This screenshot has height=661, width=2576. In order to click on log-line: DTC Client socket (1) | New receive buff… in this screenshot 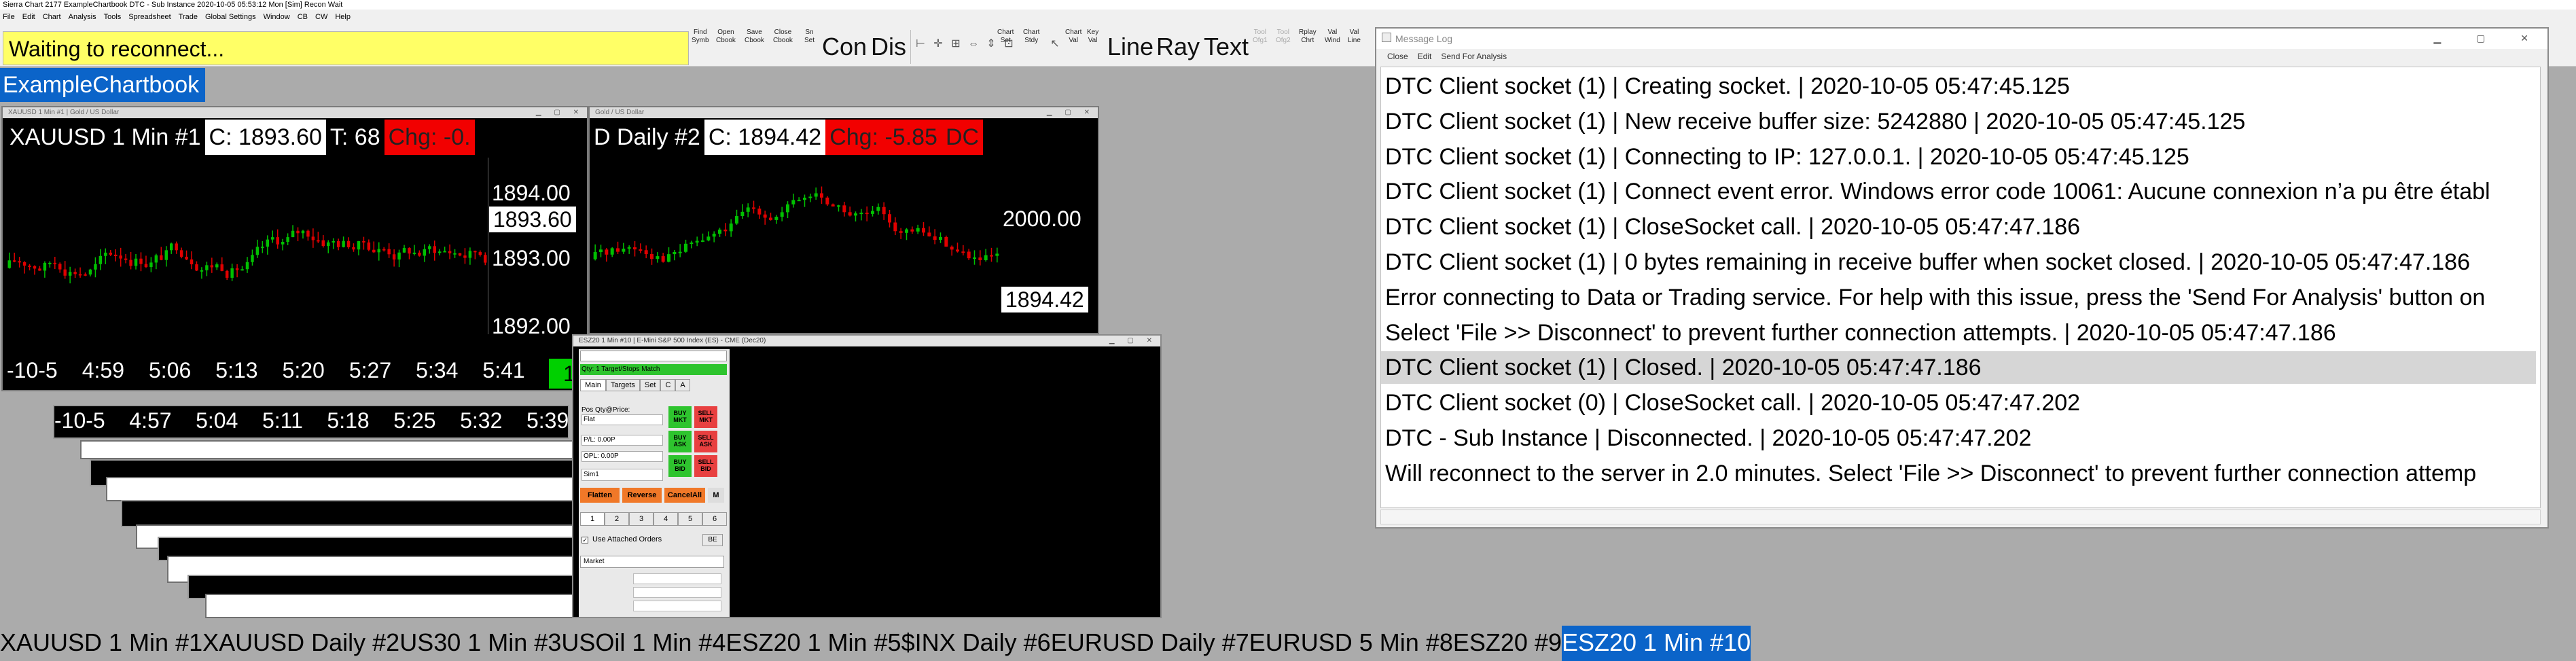, I will do `click(1958, 121)`.